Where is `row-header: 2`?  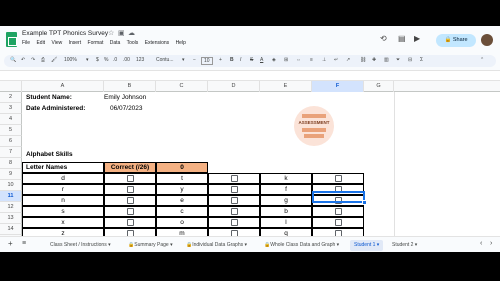 row-header: 2 is located at coordinates (11, 97).